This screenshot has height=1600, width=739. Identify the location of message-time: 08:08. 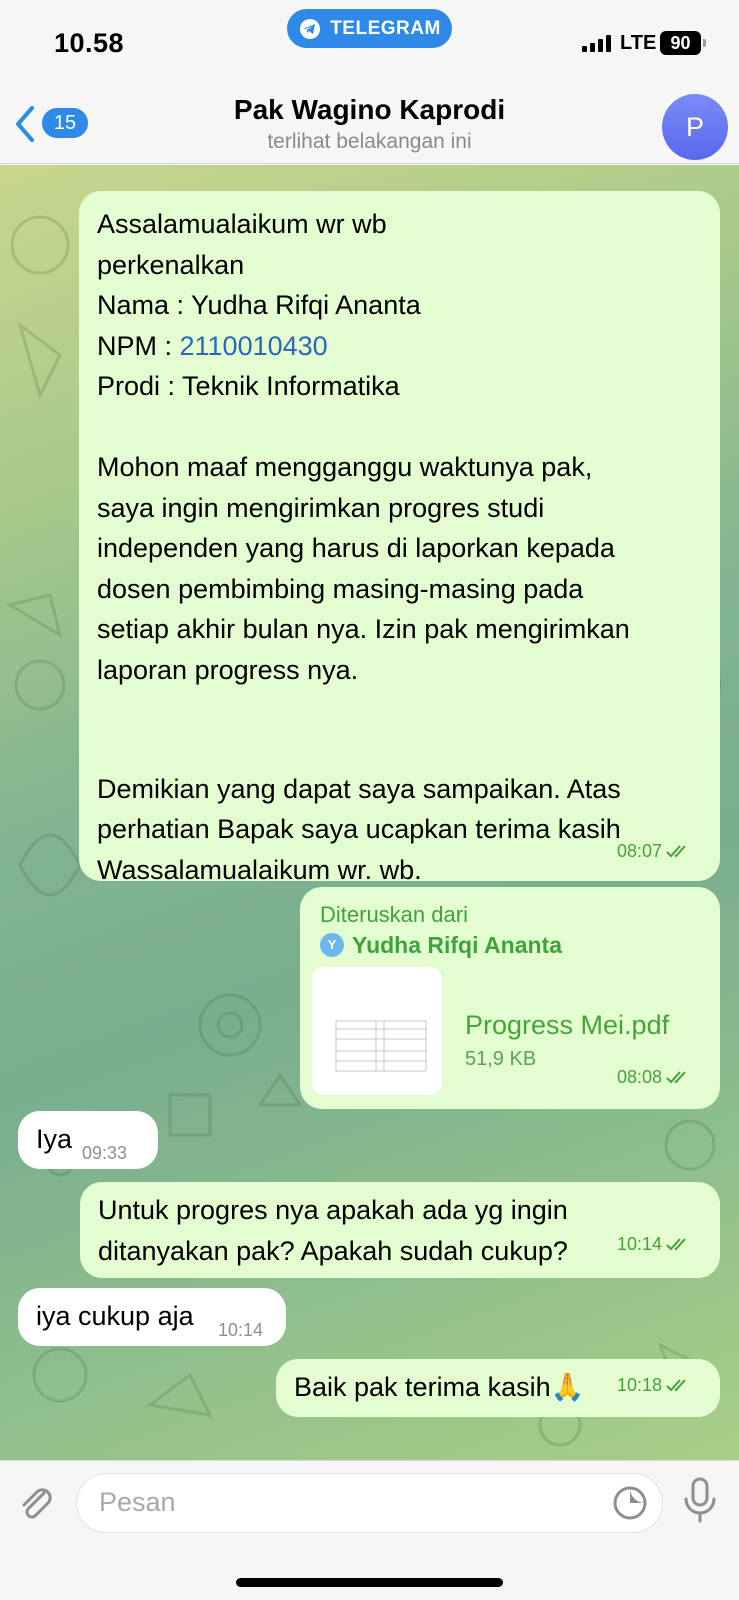
(639, 1076).